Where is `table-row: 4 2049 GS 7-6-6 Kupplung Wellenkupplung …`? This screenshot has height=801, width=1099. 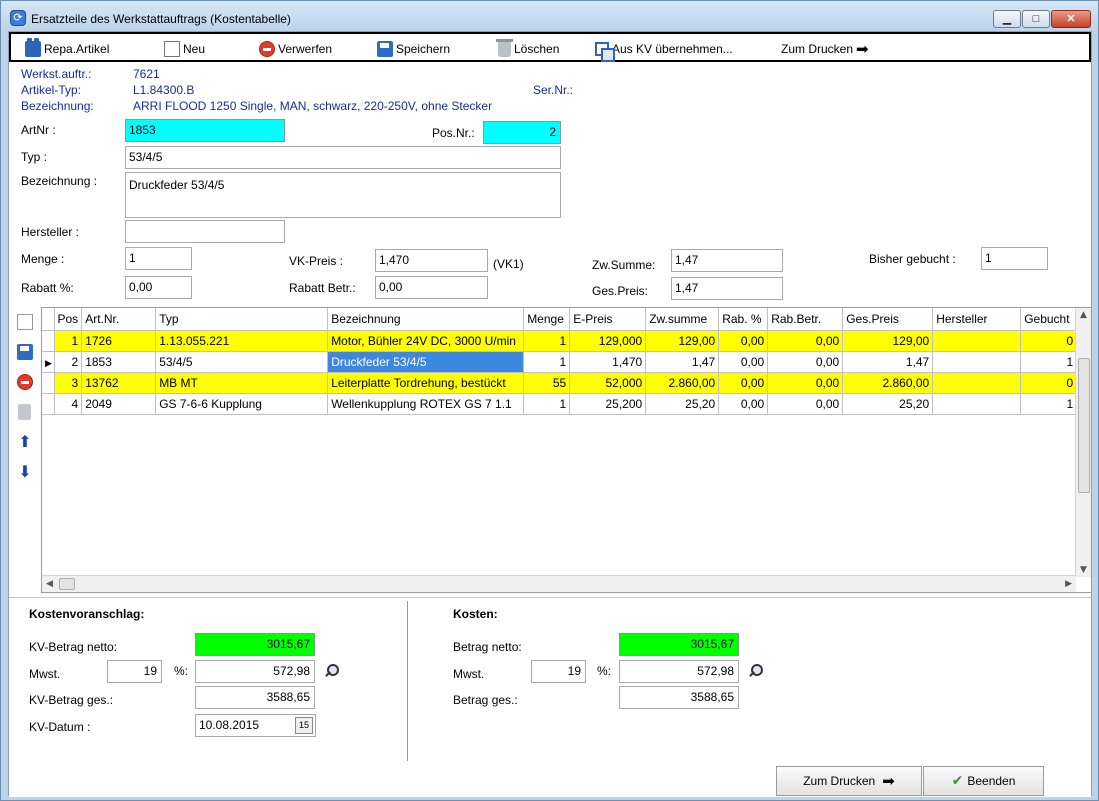
table-row: 4 2049 GS 7-6-6 Kupplung Wellenkupplung … is located at coordinates (560, 404).